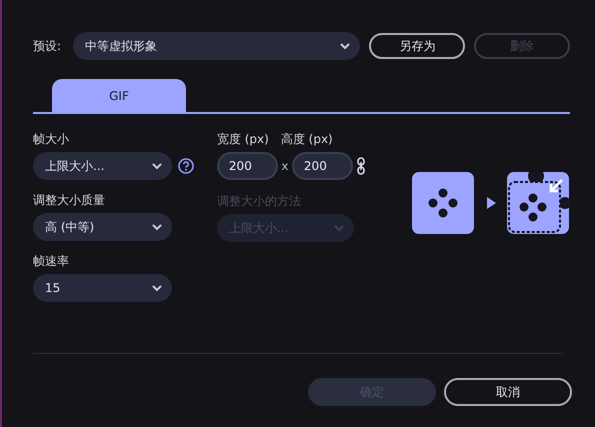  I want to click on dropdown: 15, so click(102, 288).